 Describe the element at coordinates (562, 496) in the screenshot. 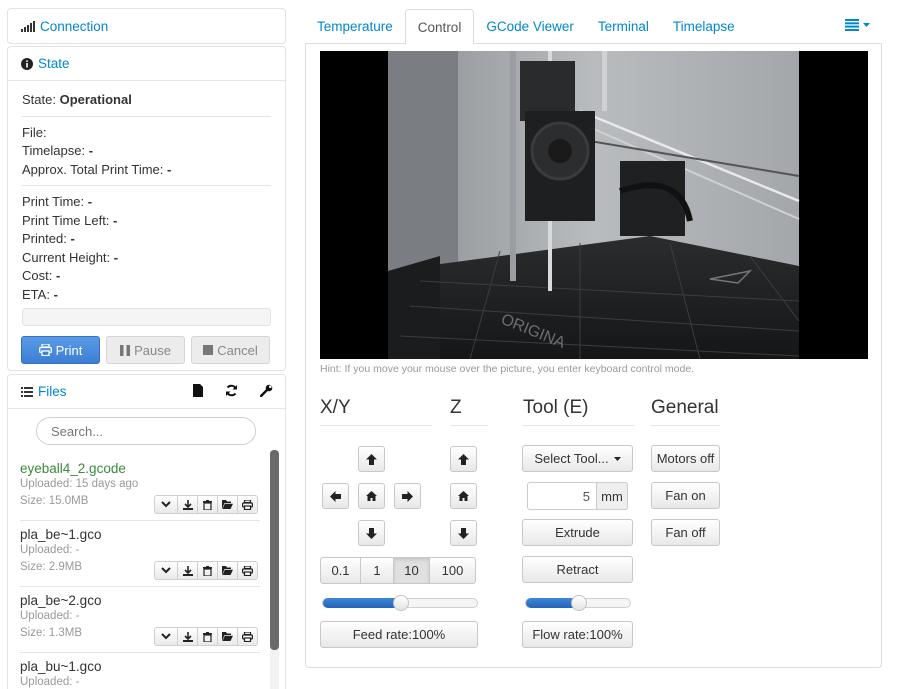

I see `extrude-amount-input` at that location.